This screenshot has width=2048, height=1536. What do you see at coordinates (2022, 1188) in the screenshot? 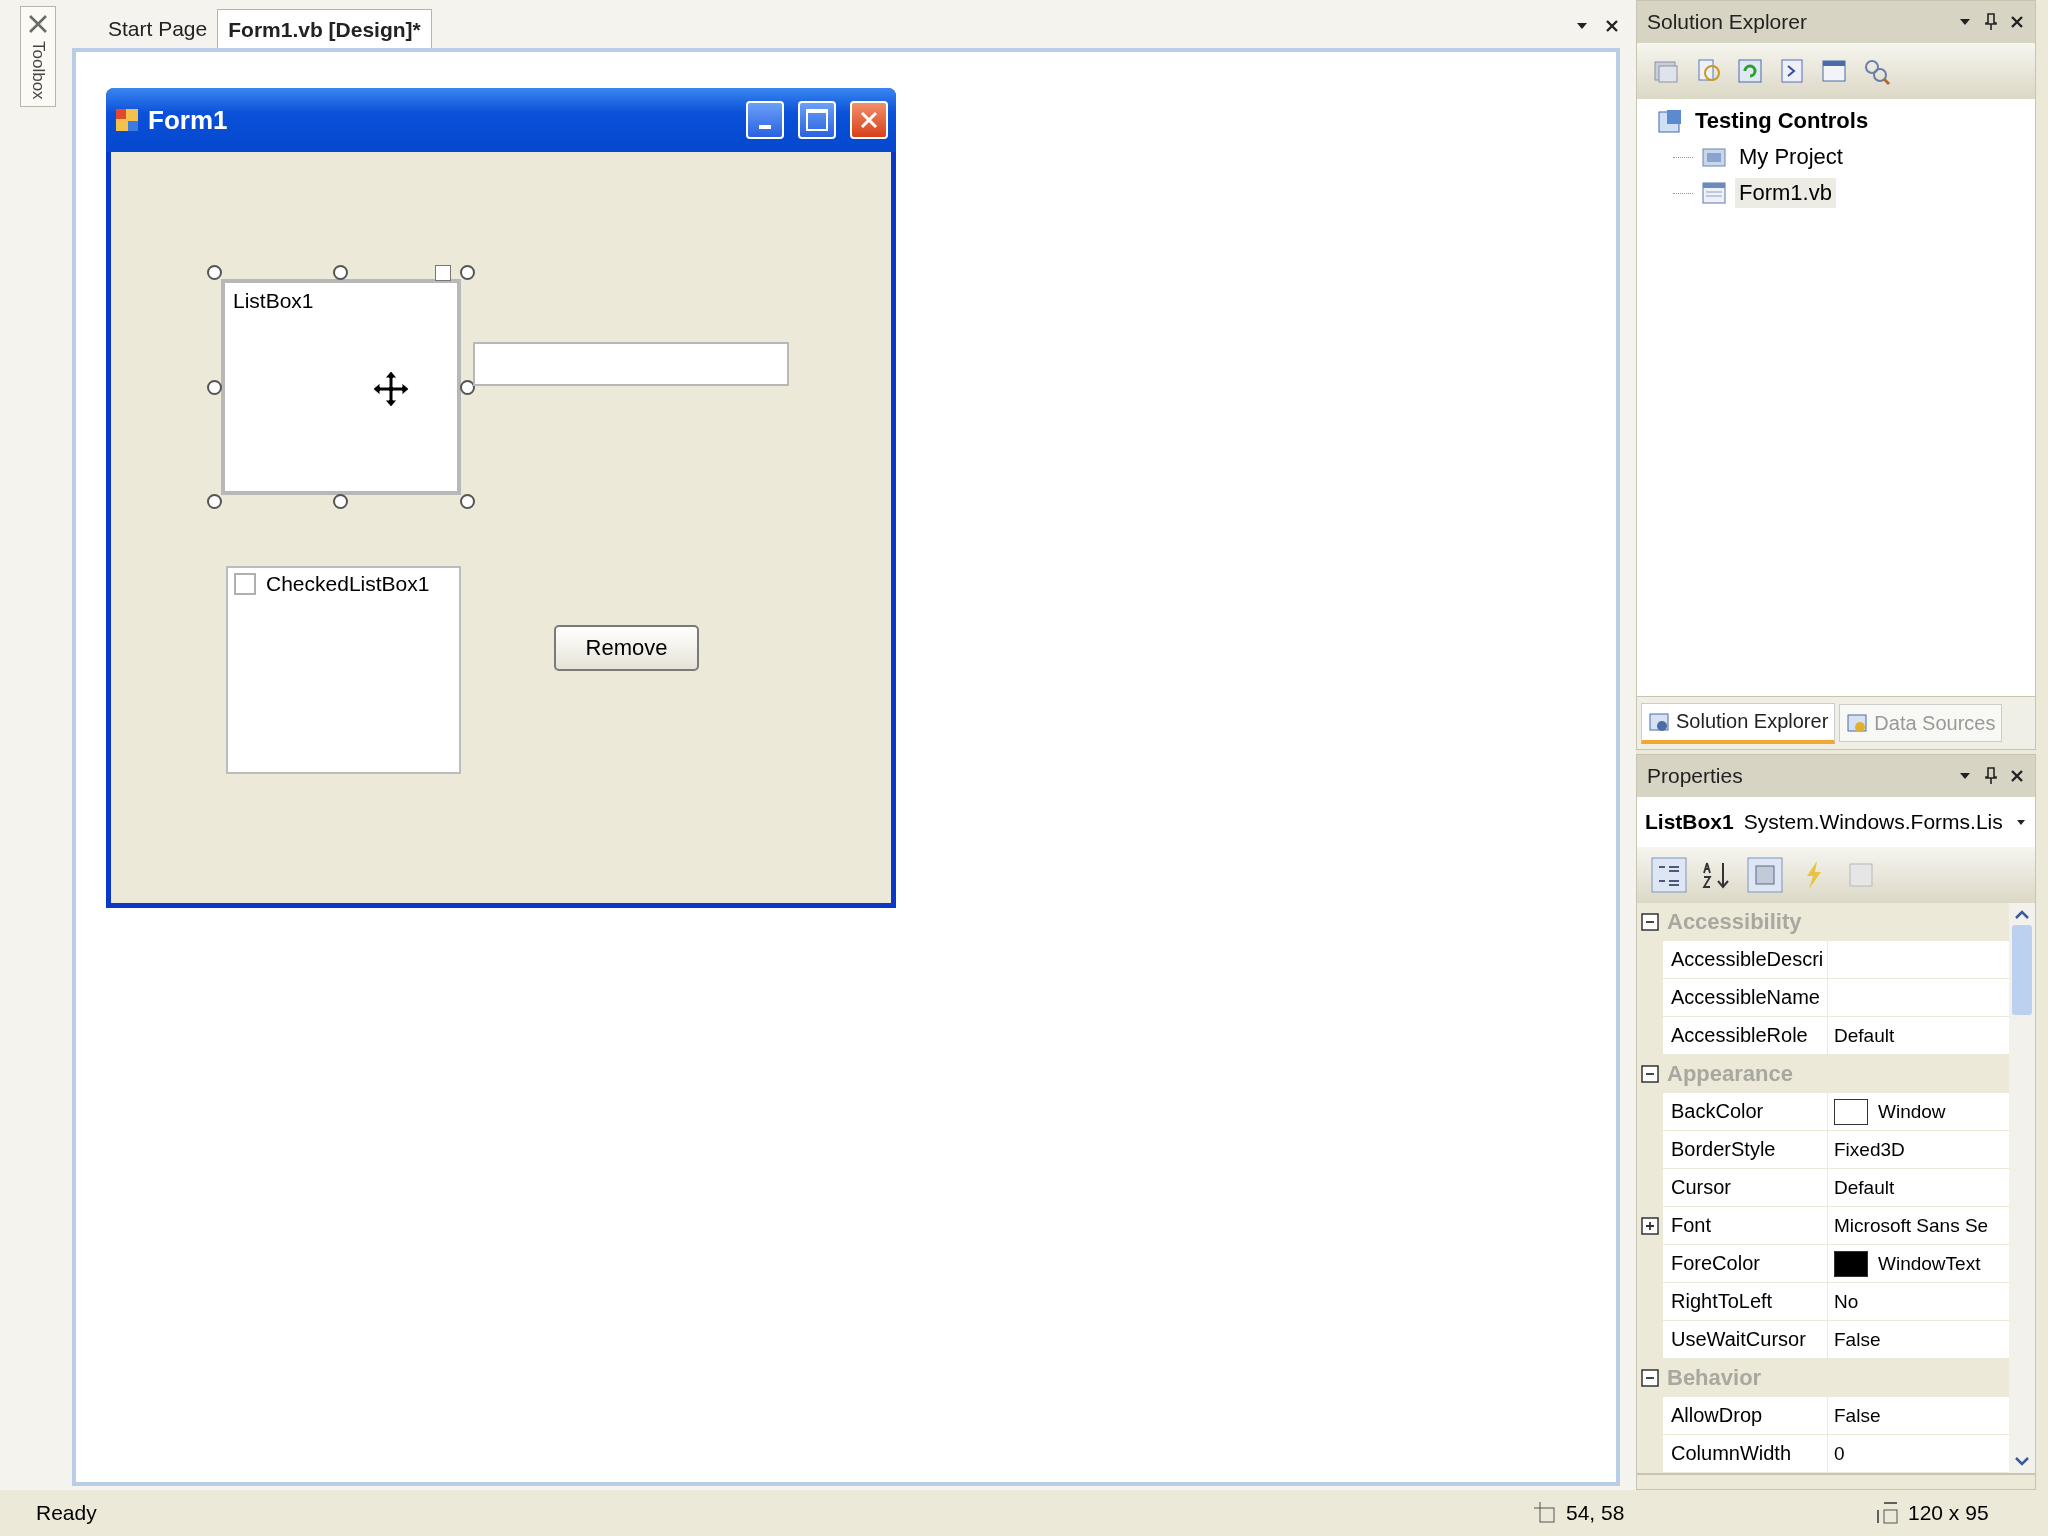
I see `scrollbar` at bounding box center [2022, 1188].